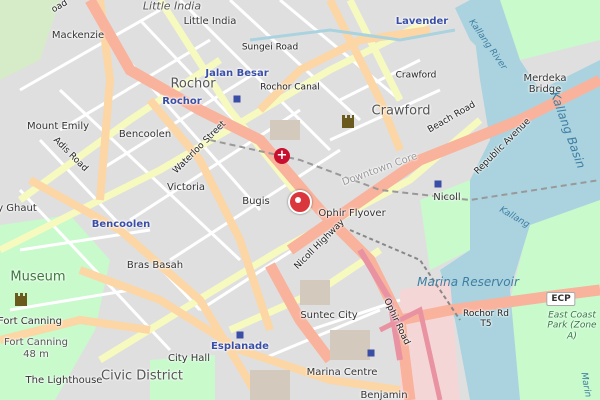 This screenshot has width=600, height=400. Describe the element at coordinates (36, 342) in the screenshot. I see `label-fort-canning-hill: Fort Canning` at that location.